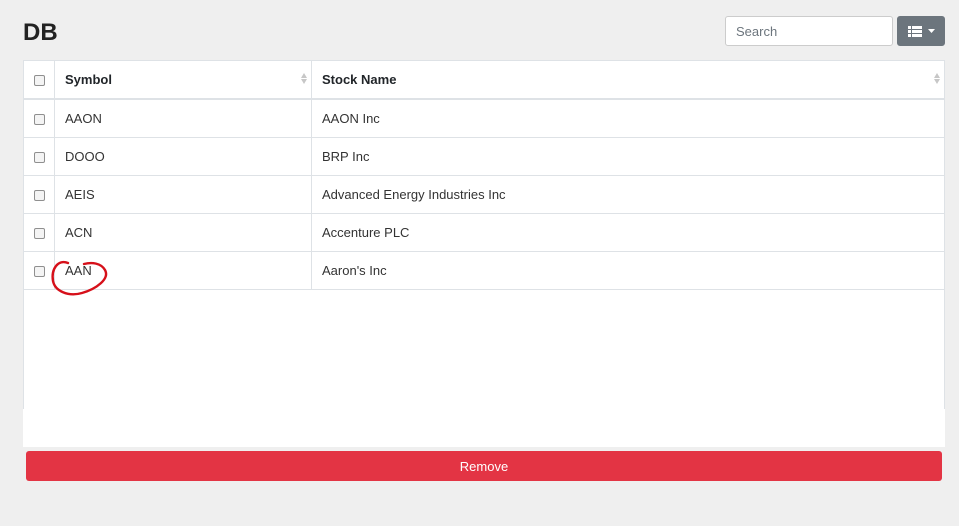 This screenshot has width=959, height=526. I want to click on select-all-cell, so click(39, 80).